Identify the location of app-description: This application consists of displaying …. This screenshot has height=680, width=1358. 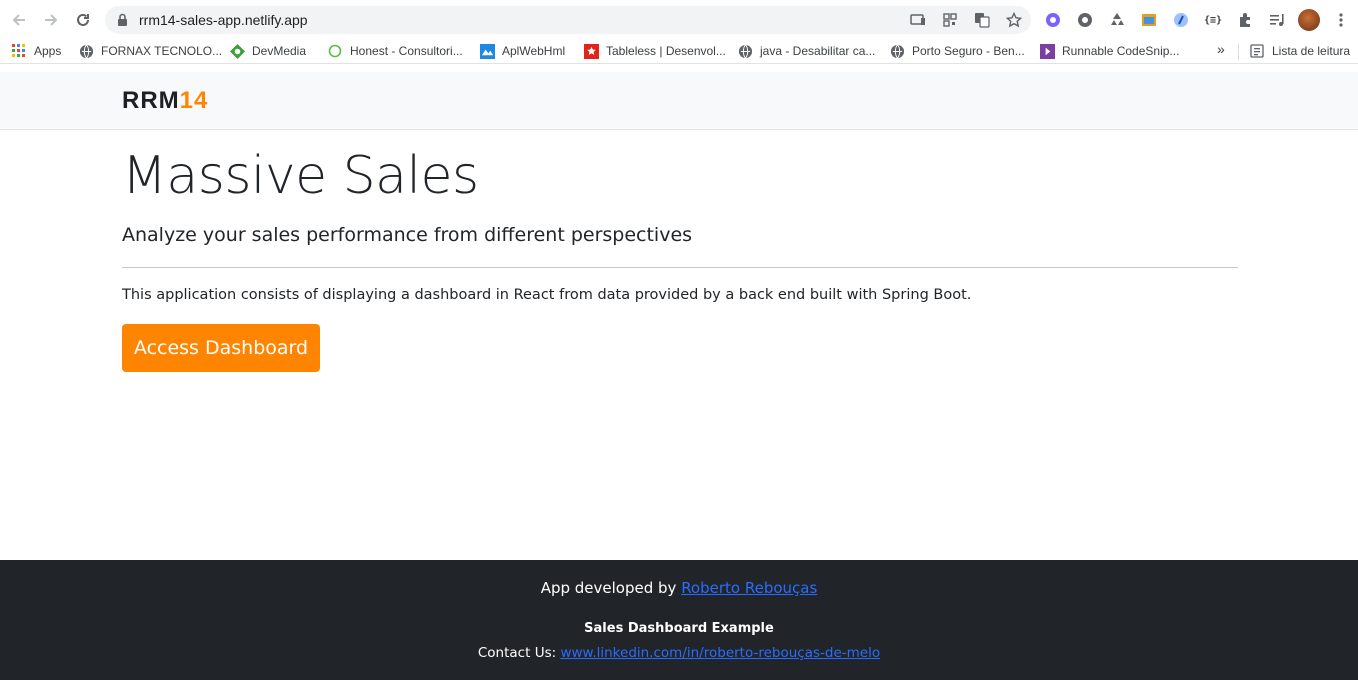
(547, 295).